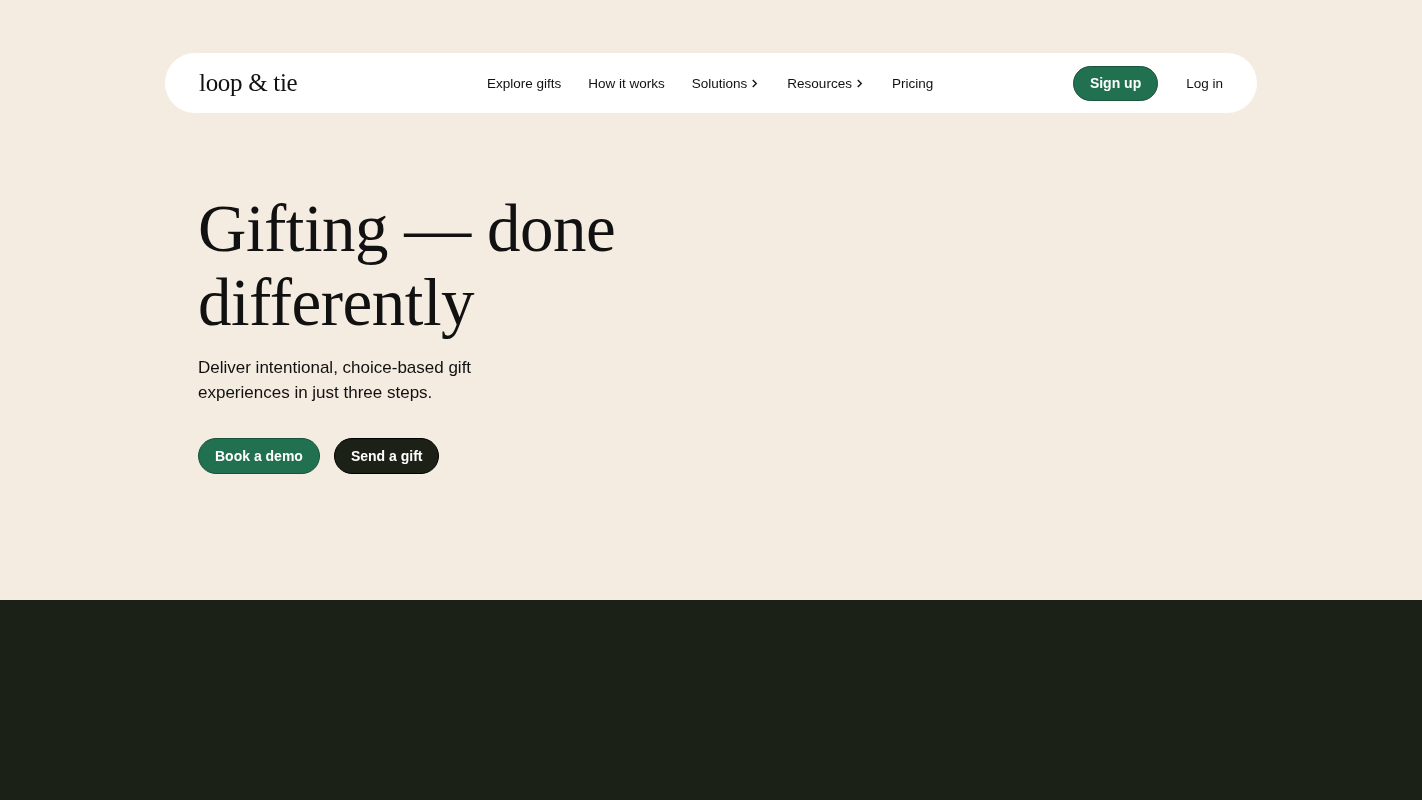  What do you see at coordinates (1204, 83) in the screenshot?
I see `login-link: Log in` at bounding box center [1204, 83].